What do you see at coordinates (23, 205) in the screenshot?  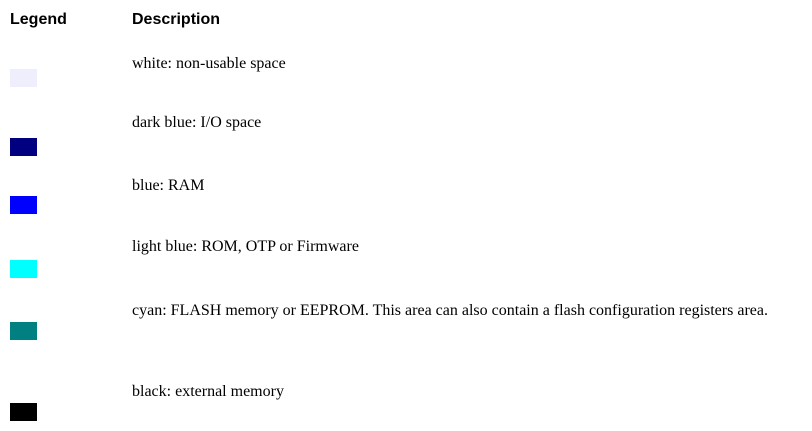 I see `legend-swatch-blue` at bounding box center [23, 205].